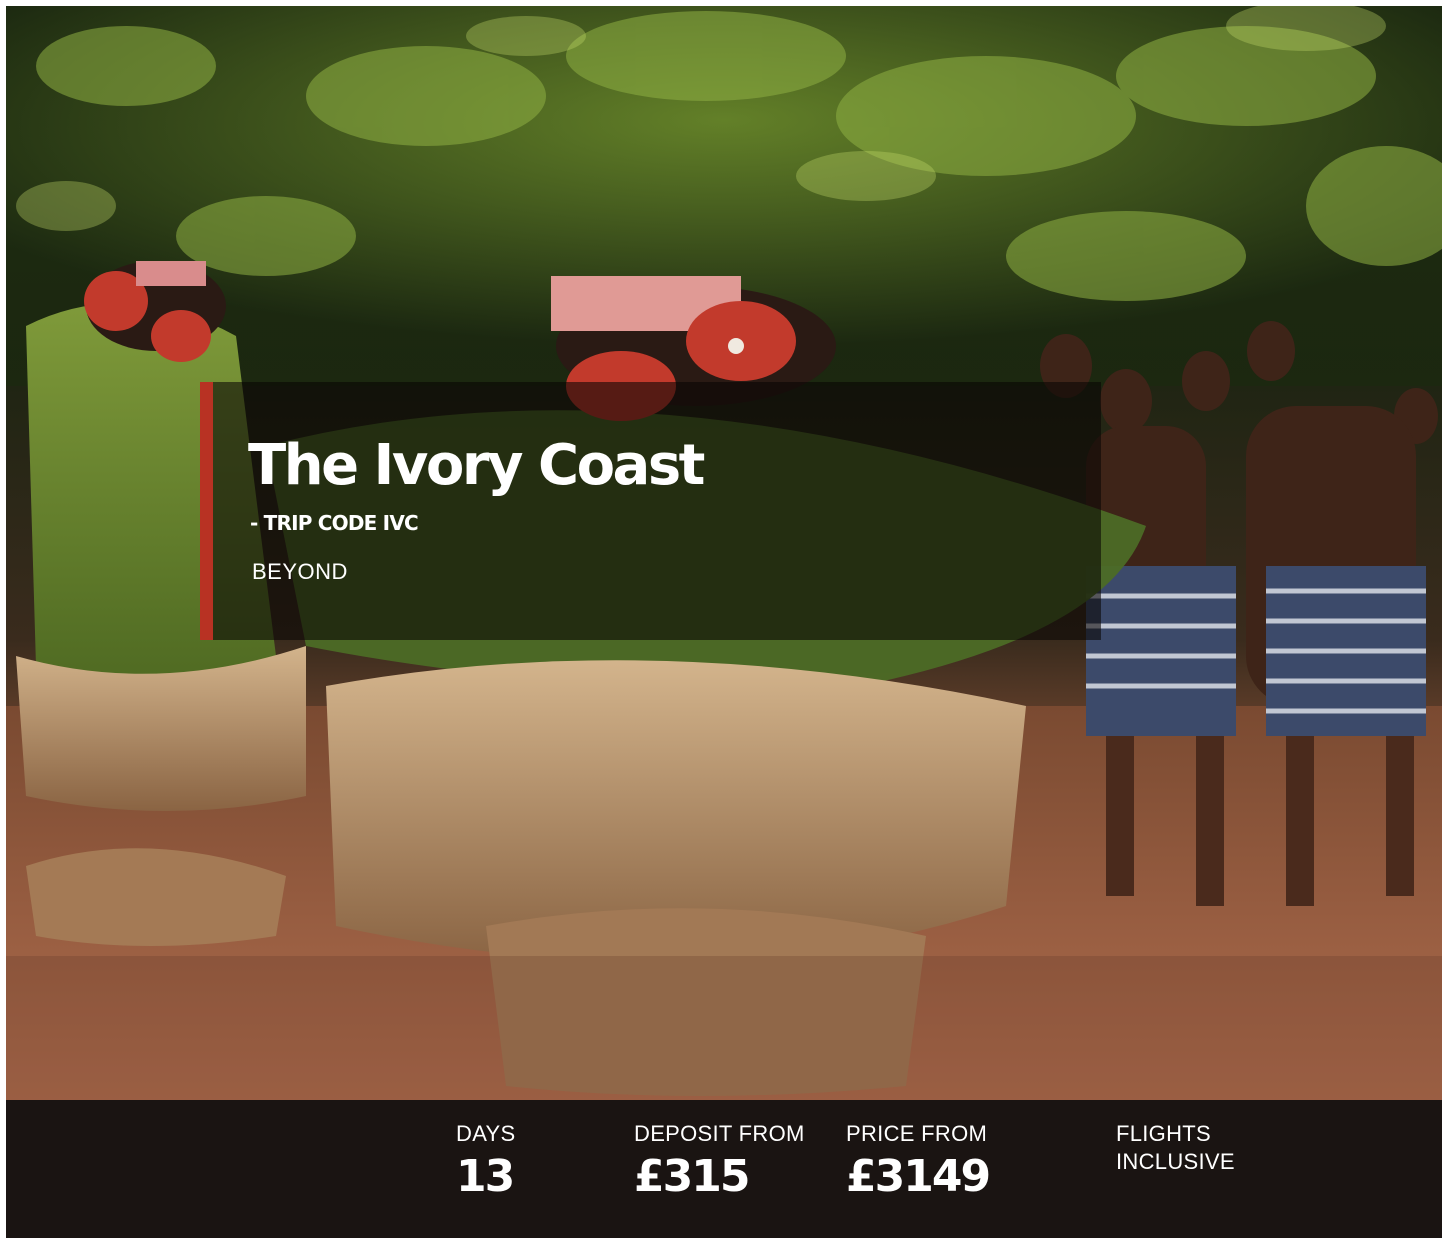  Describe the element at coordinates (485, 1176) in the screenshot. I see `stat-days-value: 13` at that location.